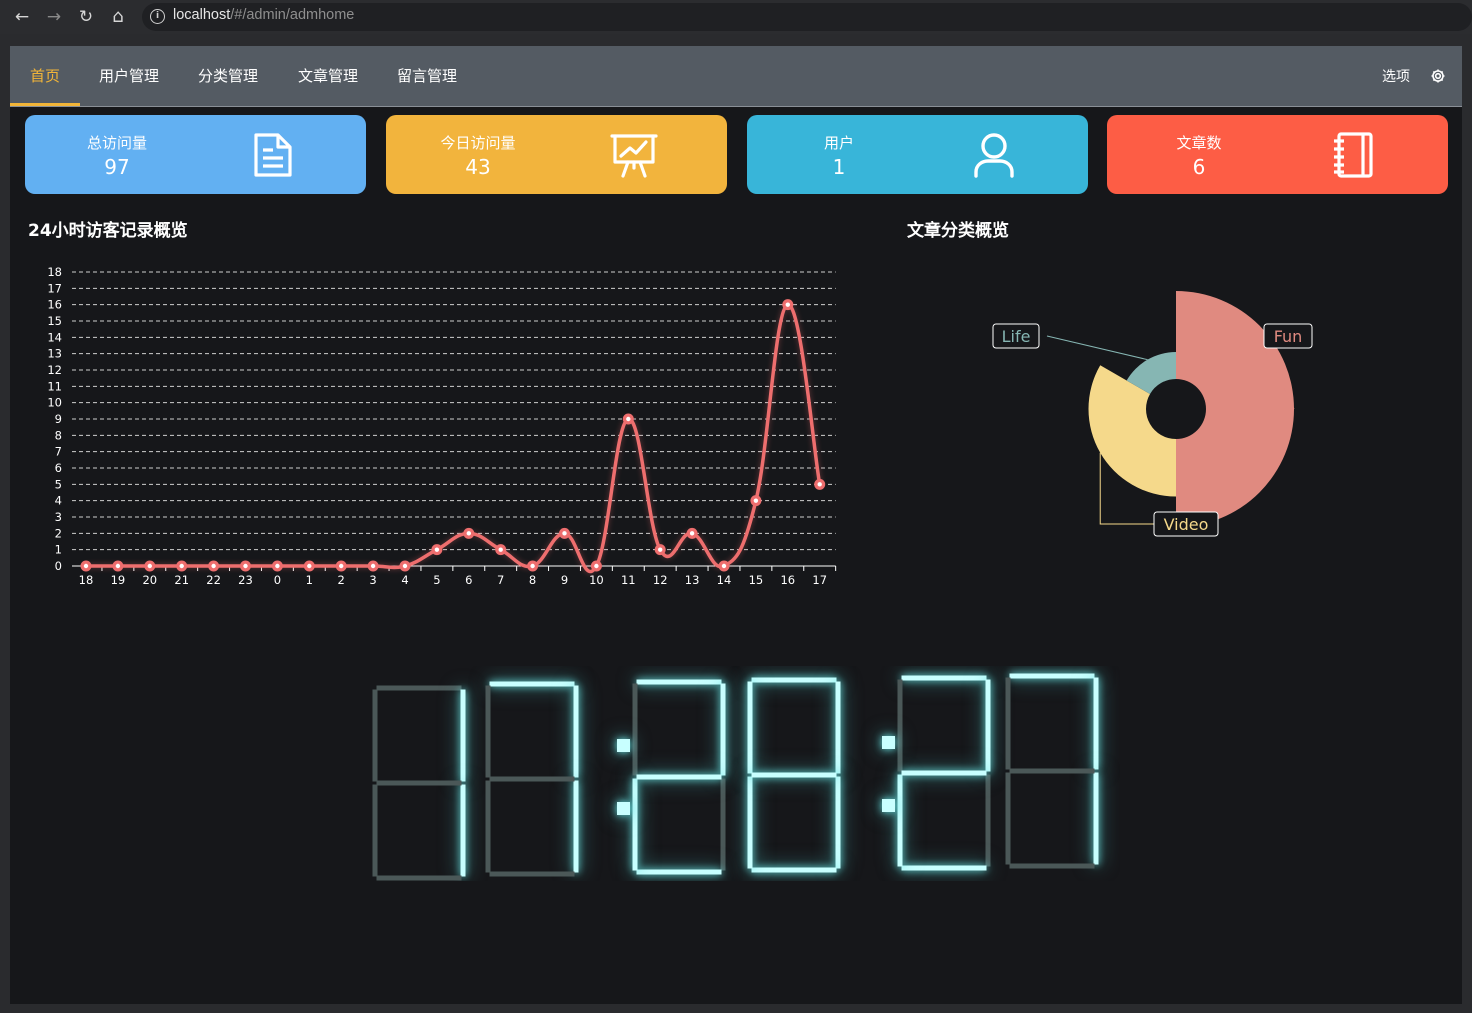  I want to click on articles-card: 文章数 6, so click(1277, 154).